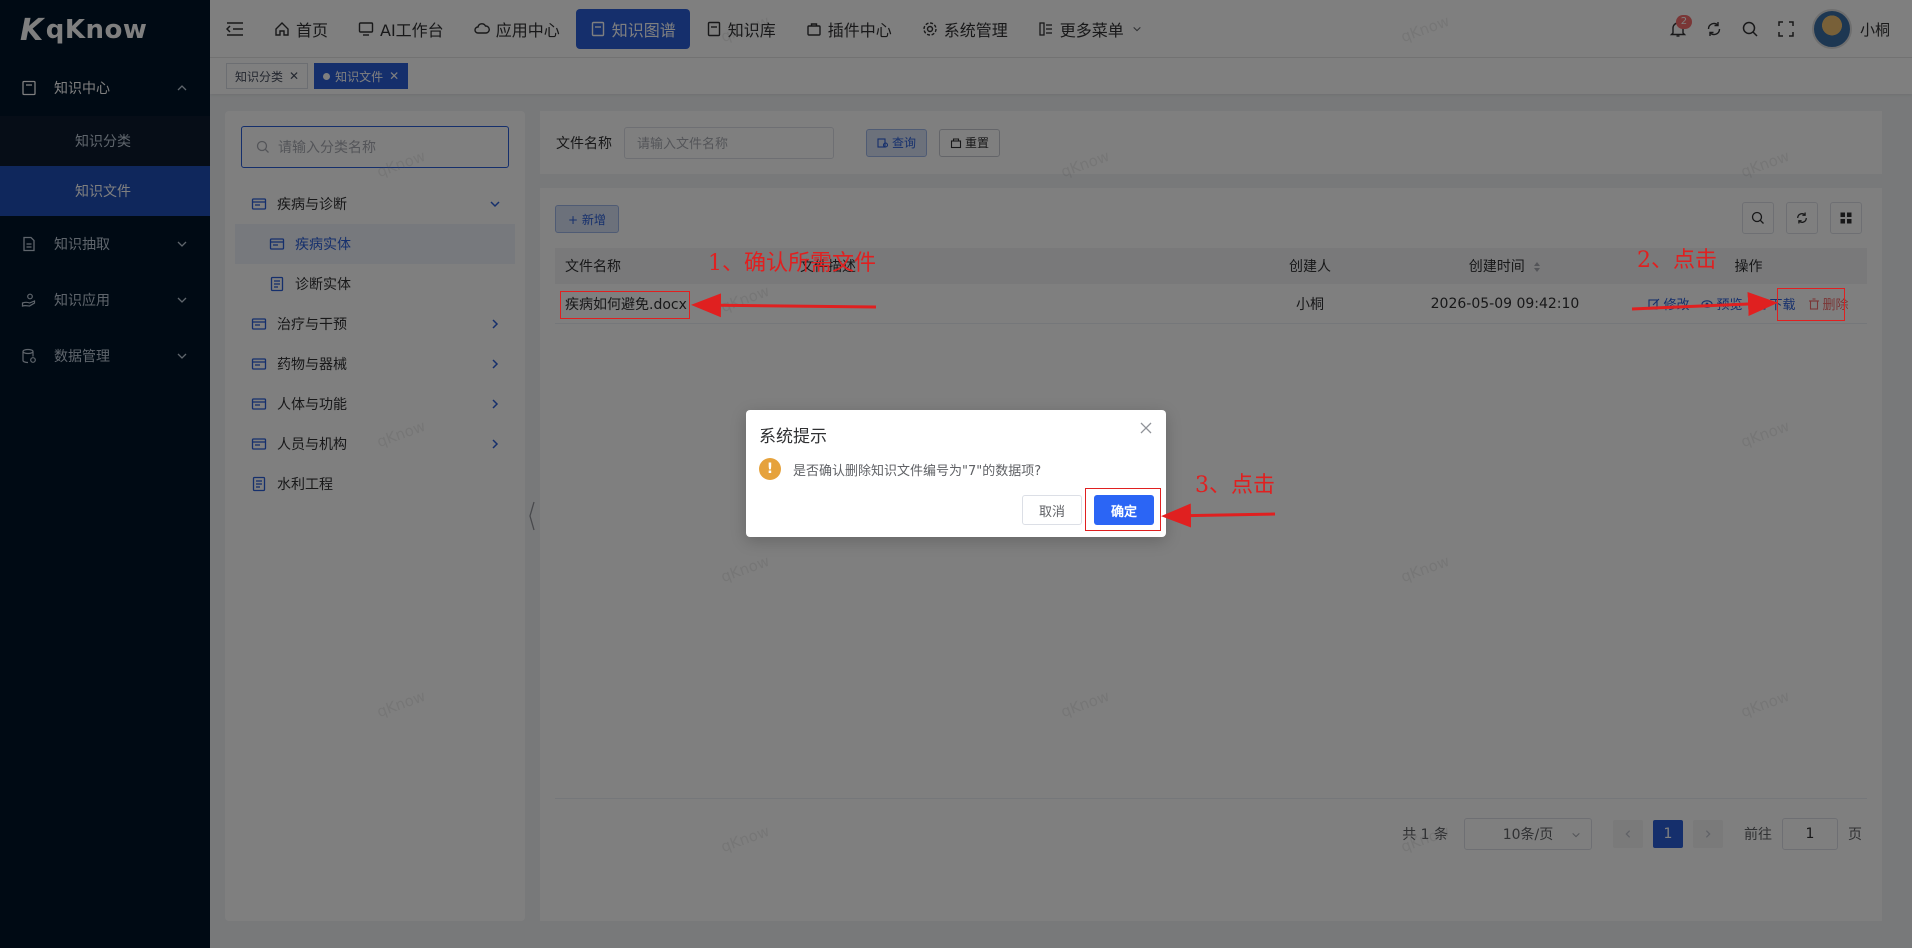 This screenshot has height=948, width=1912. I want to click on annotation-step1: 1、确认所需文件, so click(792, 263).